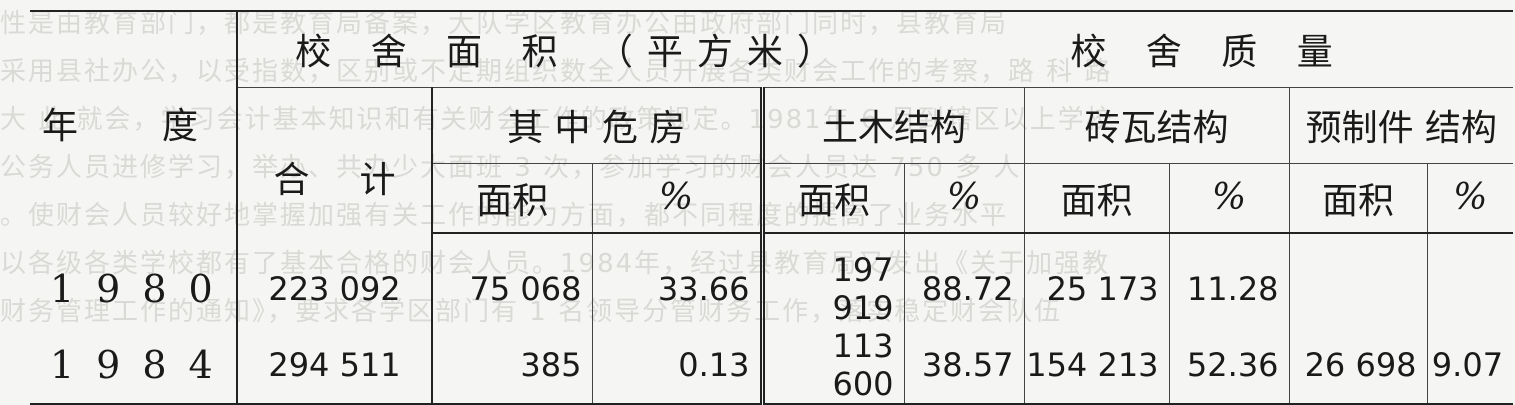 This screenshot has width=1515, height=405. I want to click on prefab-pct-cell, so click(1470, 289).